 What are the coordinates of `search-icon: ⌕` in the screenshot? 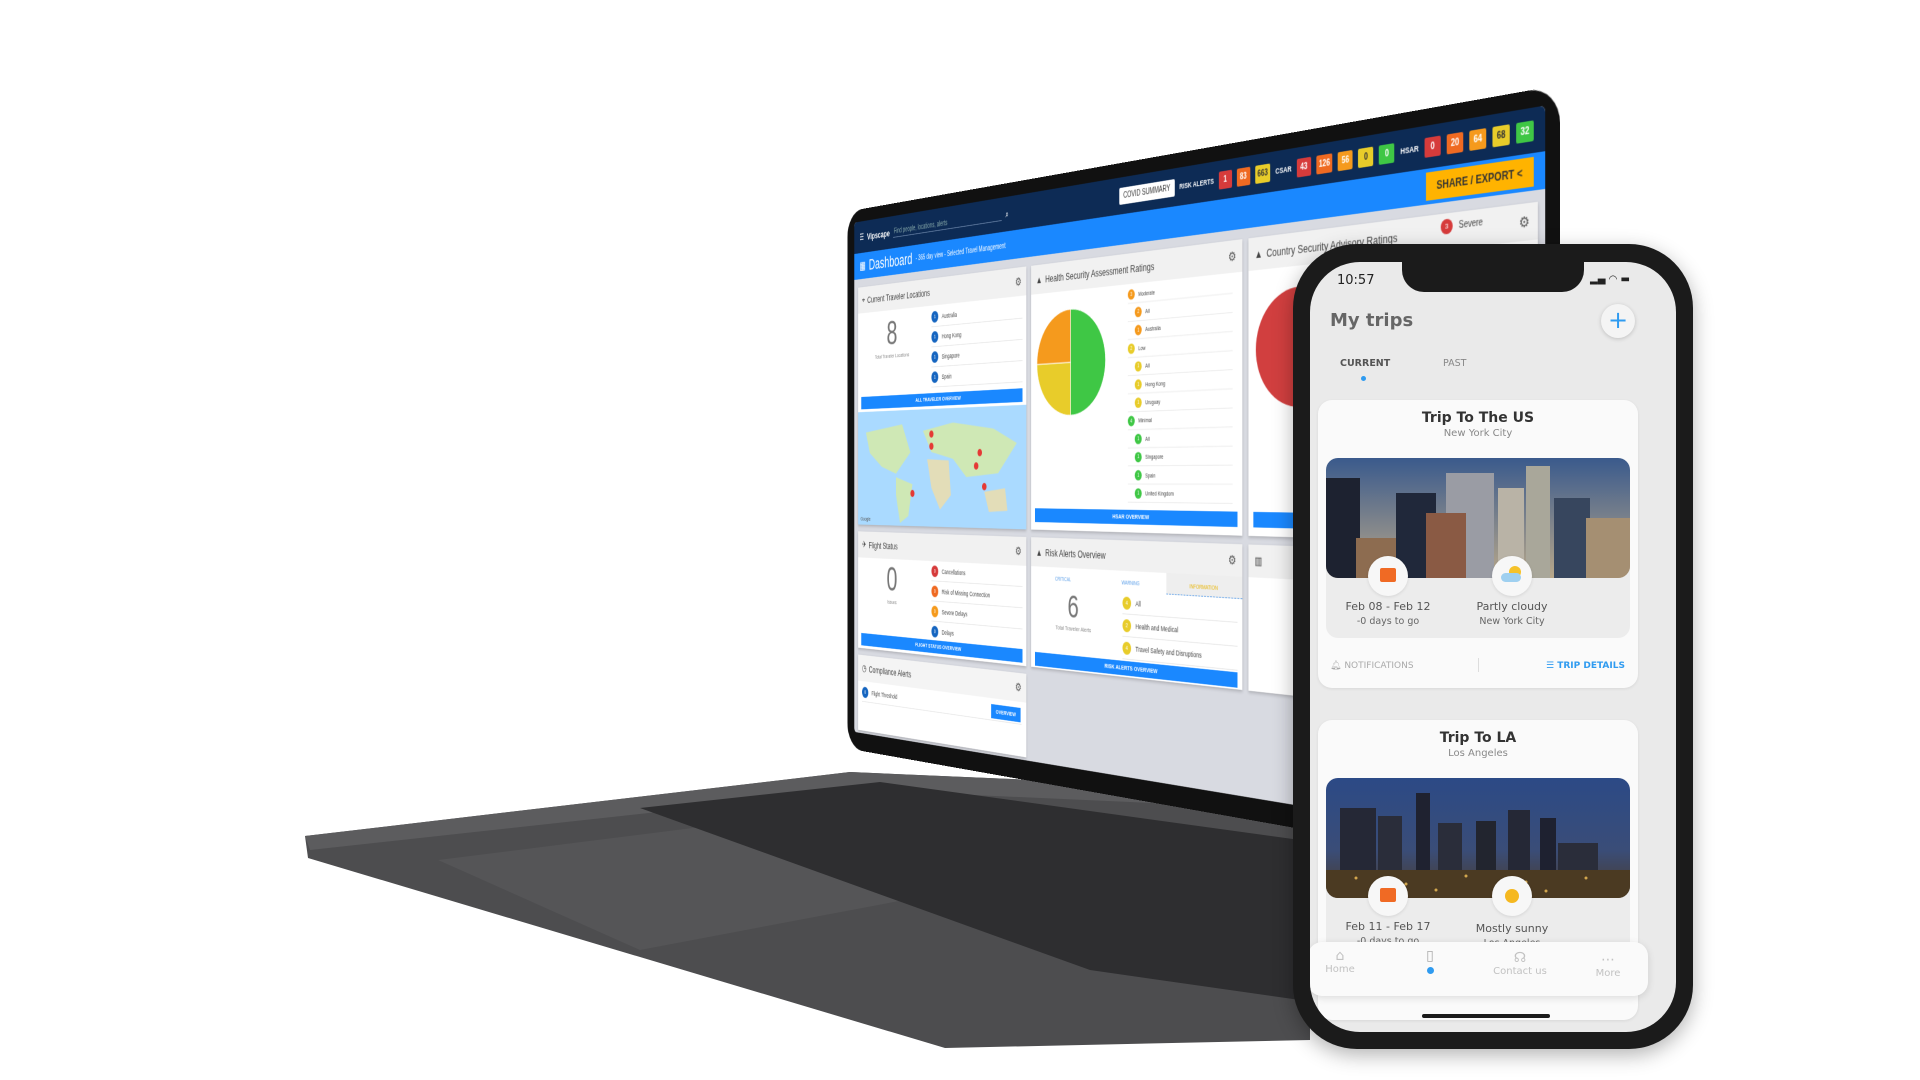 It's located at (1006, 214).